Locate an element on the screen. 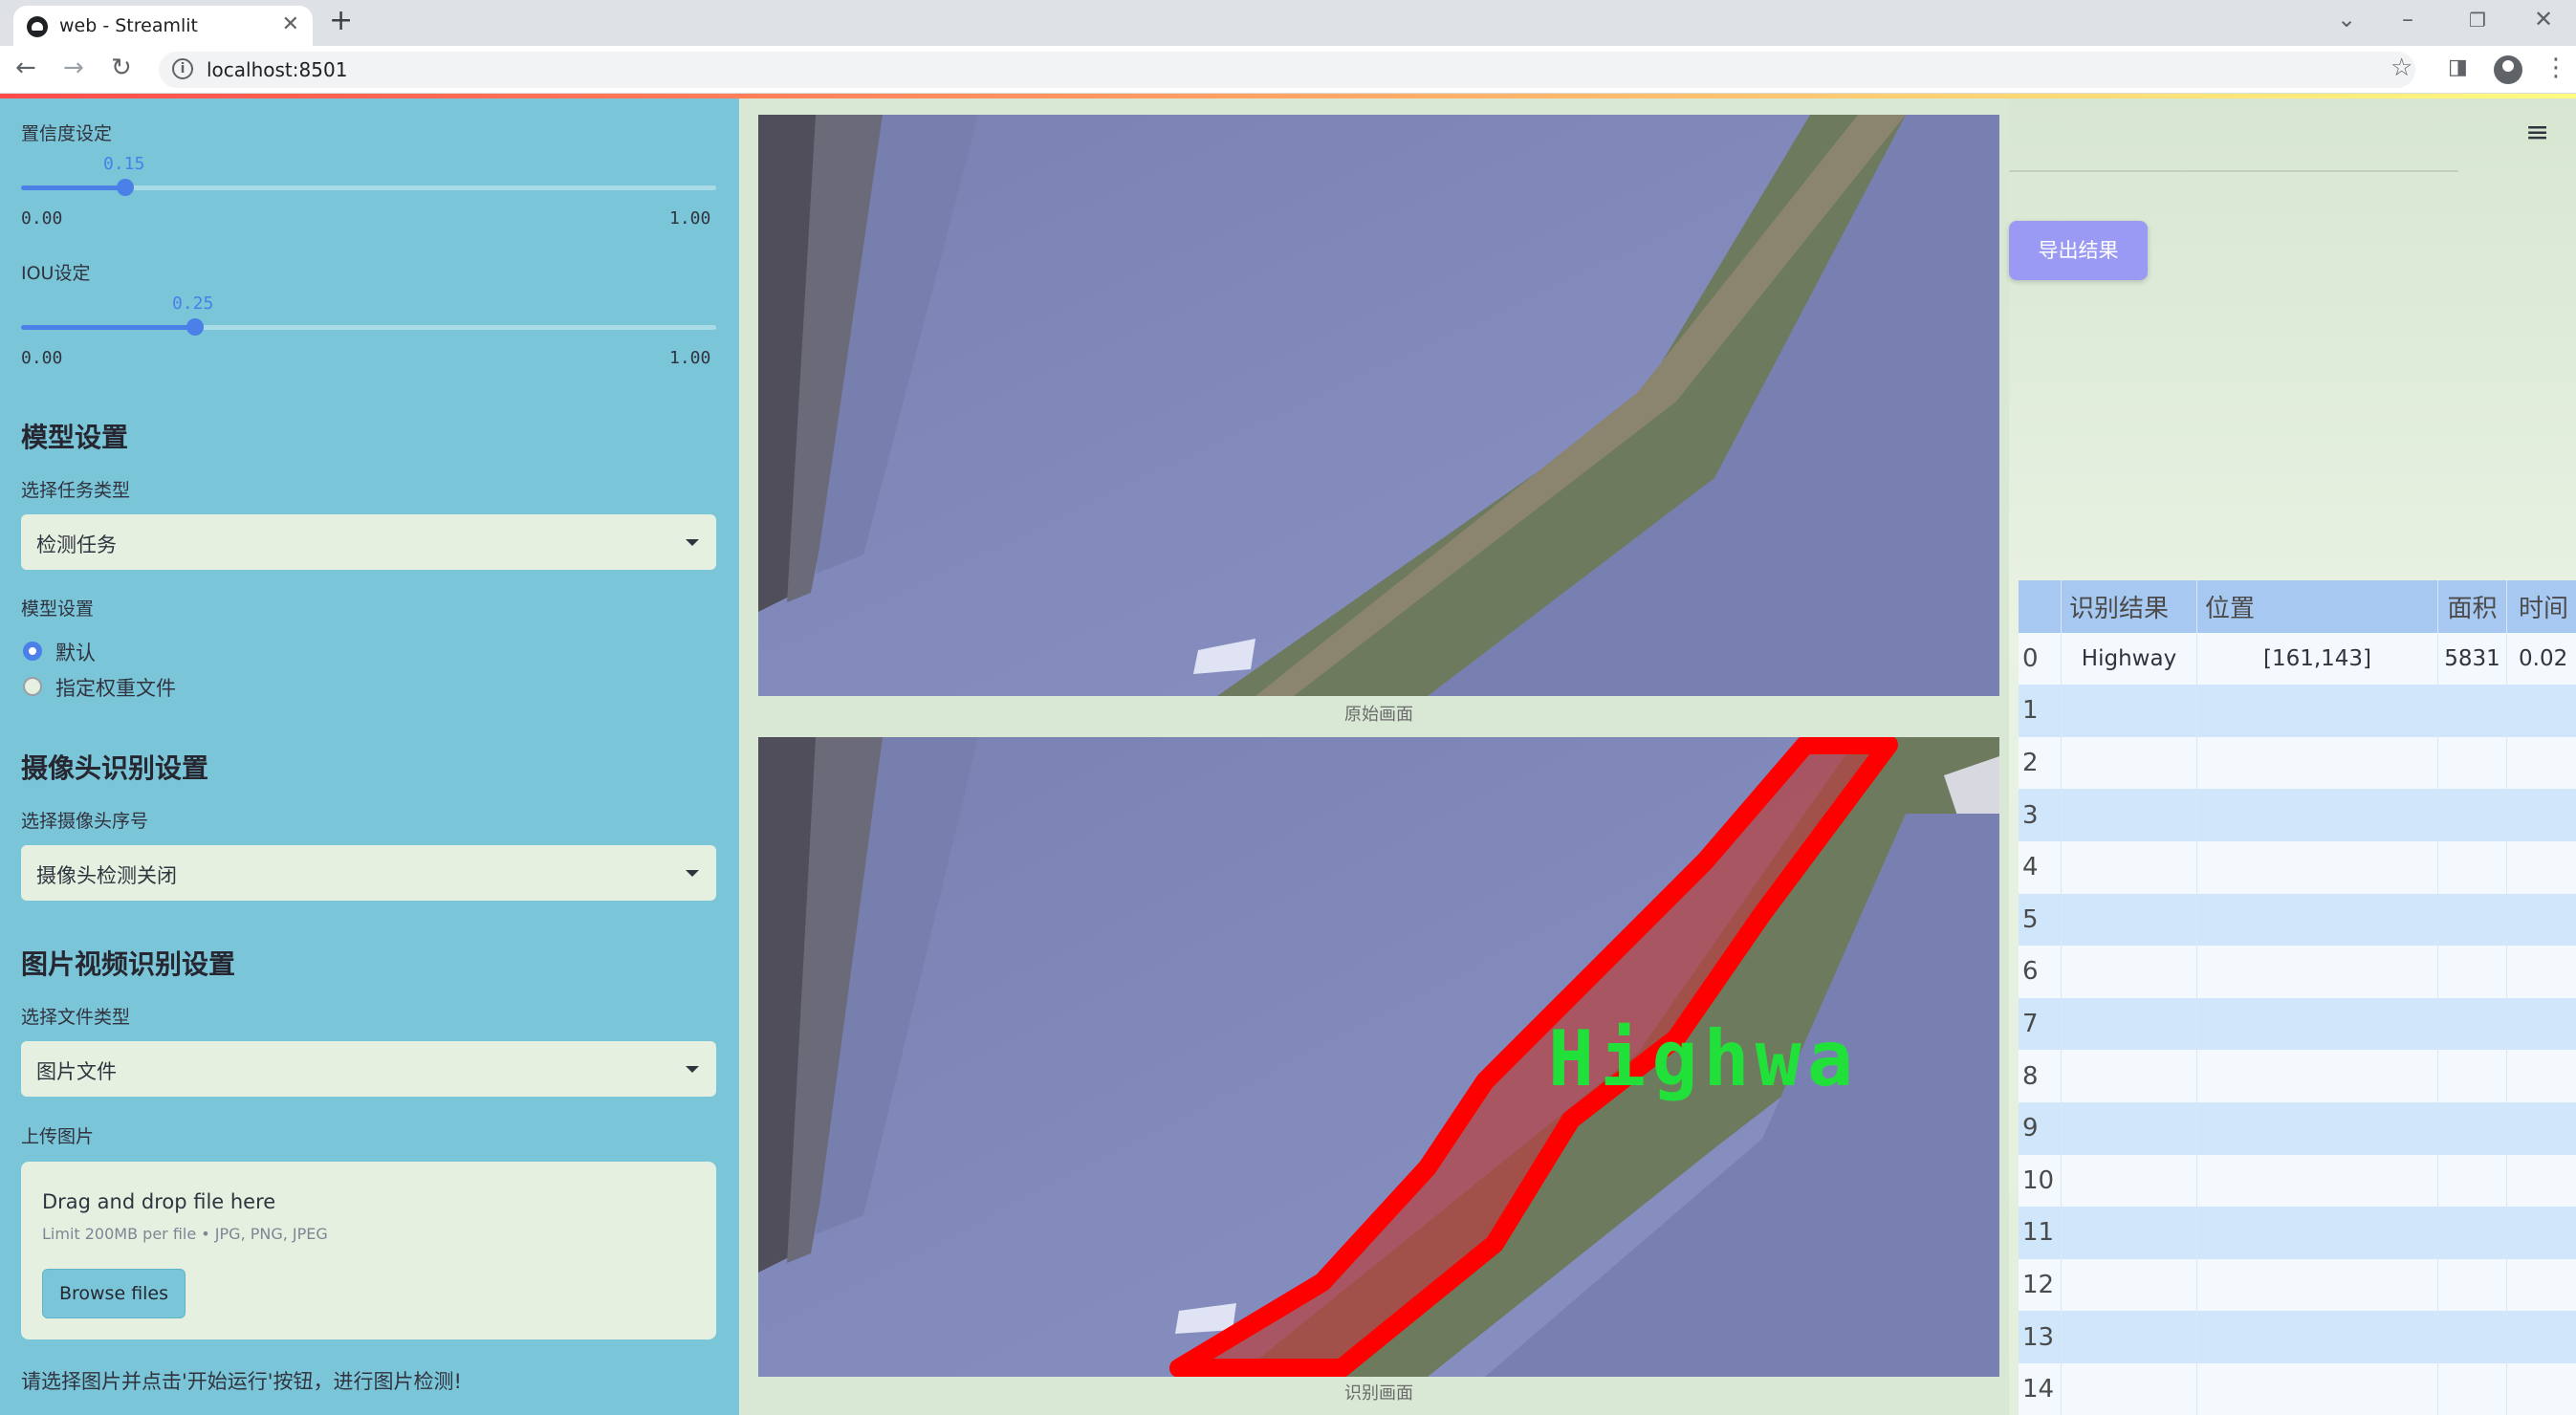  iou-slider-fill is located at coordinates (108, 327).